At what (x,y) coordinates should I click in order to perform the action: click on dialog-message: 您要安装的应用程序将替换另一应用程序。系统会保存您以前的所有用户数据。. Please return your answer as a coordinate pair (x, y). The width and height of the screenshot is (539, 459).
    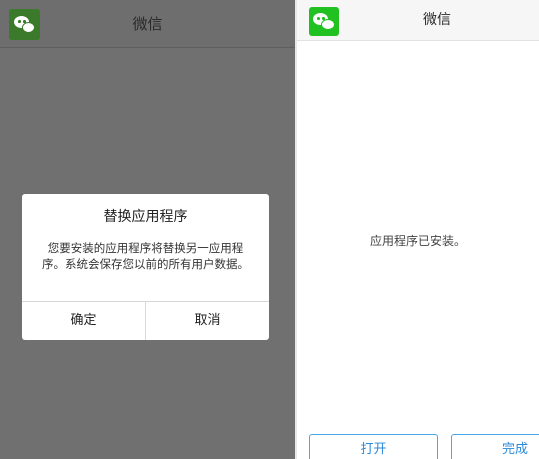
    Looking at the image, I should click on (145, 256).